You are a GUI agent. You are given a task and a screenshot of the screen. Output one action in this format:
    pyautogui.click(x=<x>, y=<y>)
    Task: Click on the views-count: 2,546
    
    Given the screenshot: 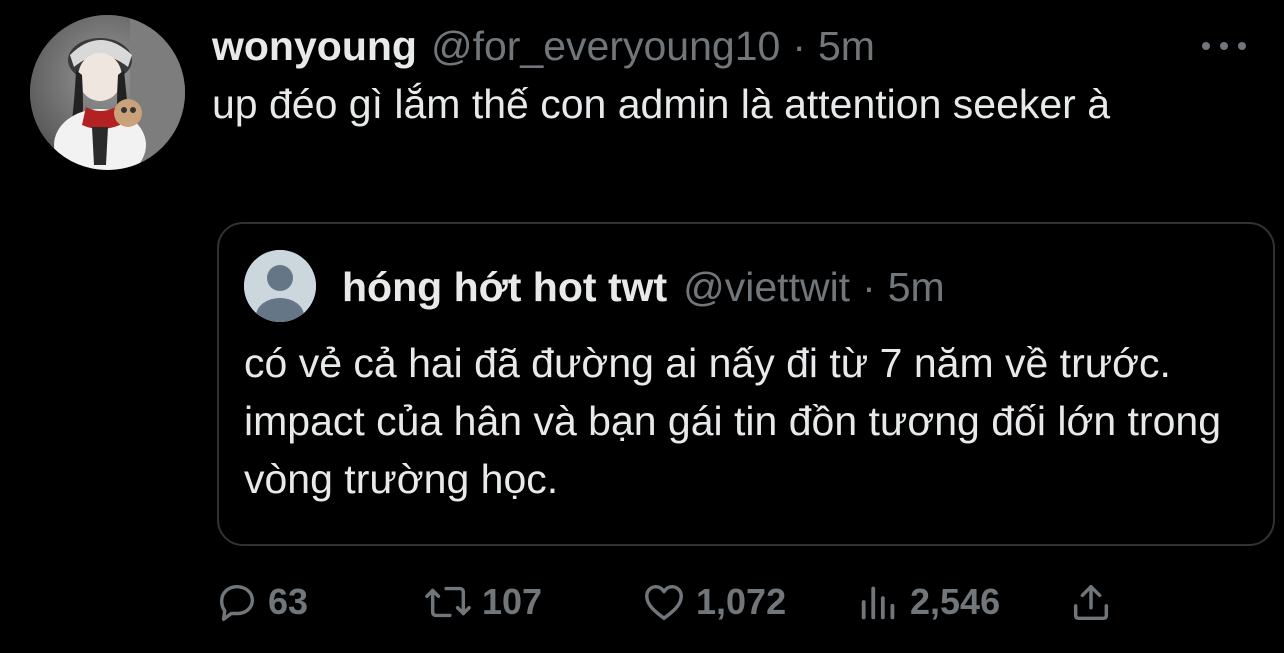 What is the action you would take?
    pyautogui.click(x=955, y=601)
    